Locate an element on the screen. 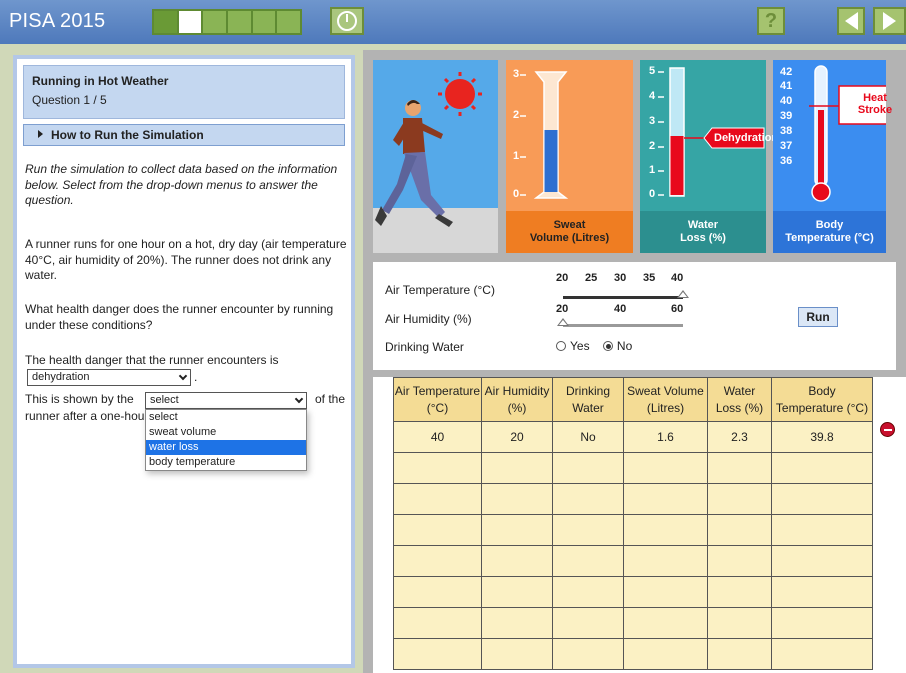  progress-segment-current is located at coordinates (191, 22).